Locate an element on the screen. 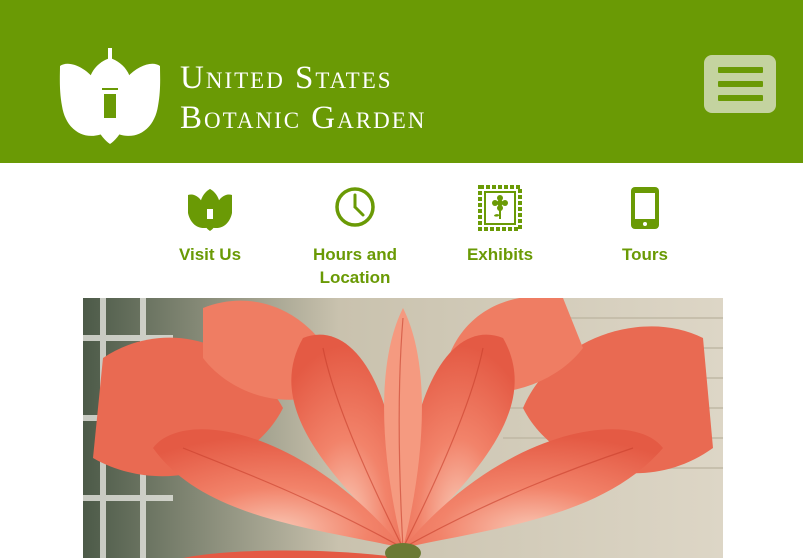 The image size is (803, 558). site-title-line1: United States is located at coordinates (286, 78).